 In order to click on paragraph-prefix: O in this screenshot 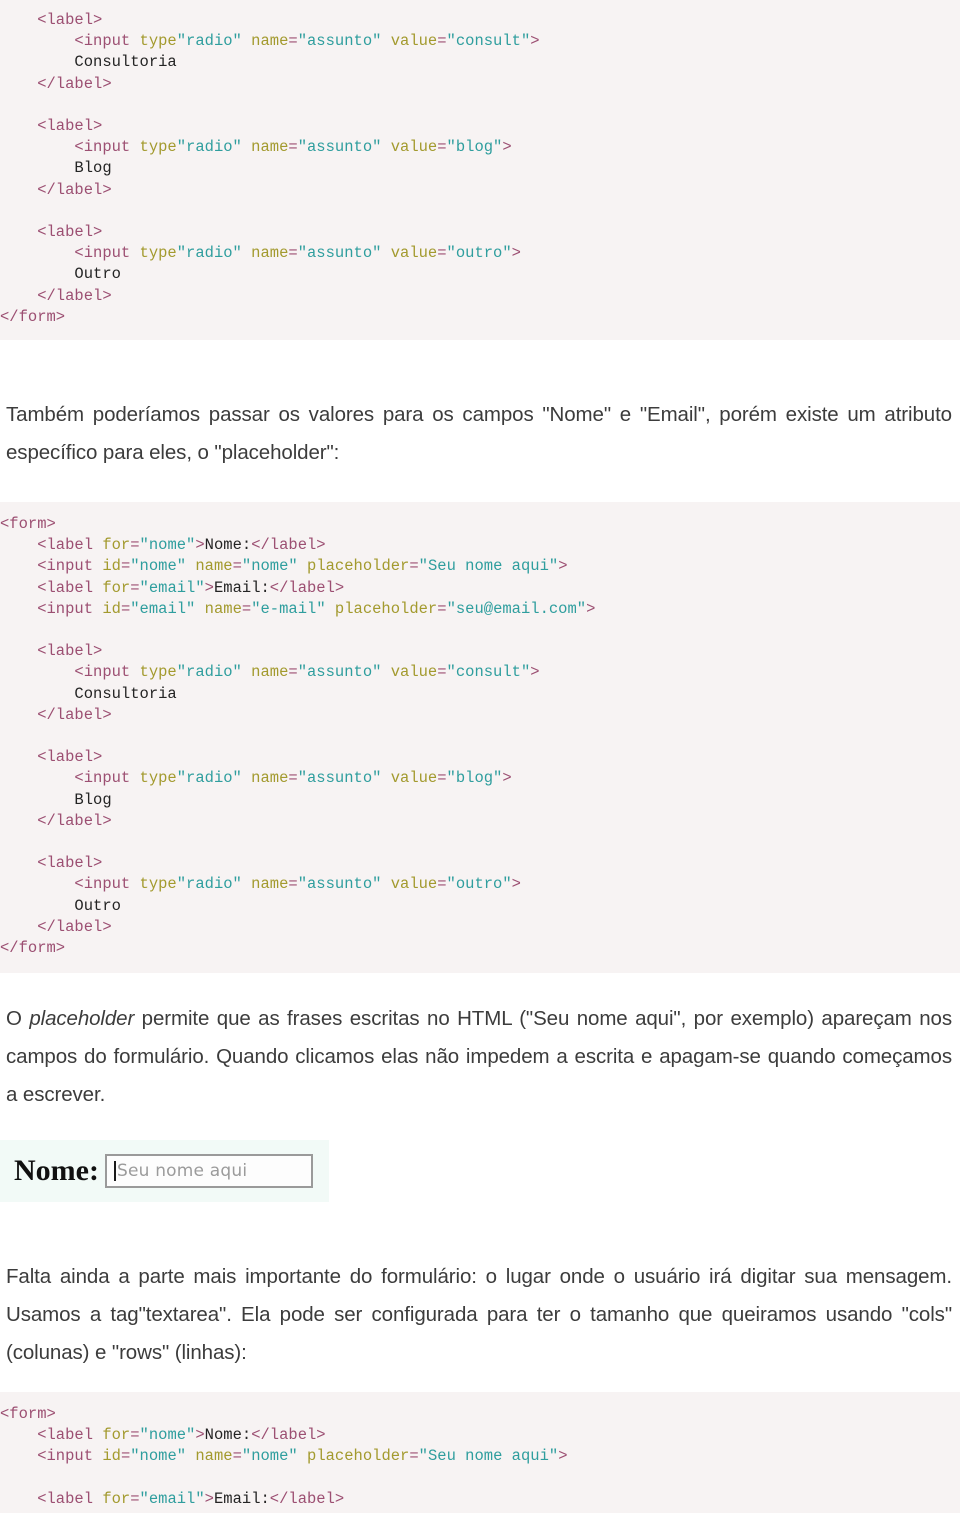, I will do `click(18, 1018)`.